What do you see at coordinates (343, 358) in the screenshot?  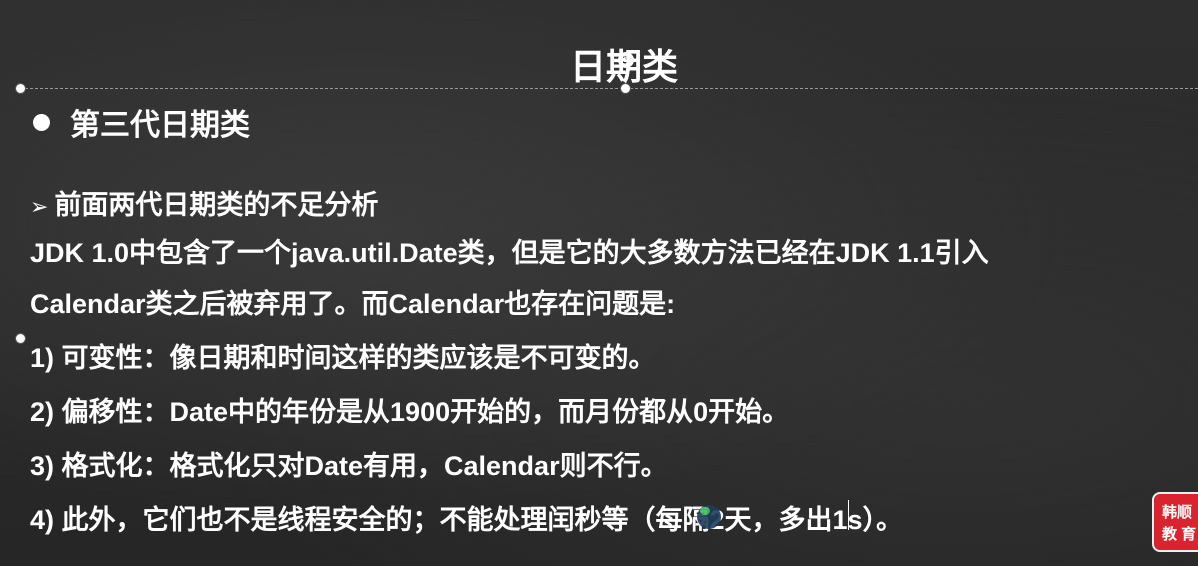 I see `point-1: 1) 可变性：像日期和时间这样的类应该是不可变的。` at bounding box center [343, 358].